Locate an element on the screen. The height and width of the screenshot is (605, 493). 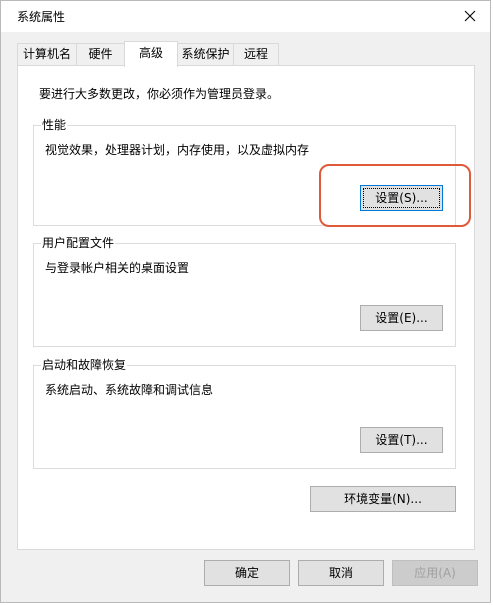
title-bar: 系统属性 is located at coordinates (245, 16).